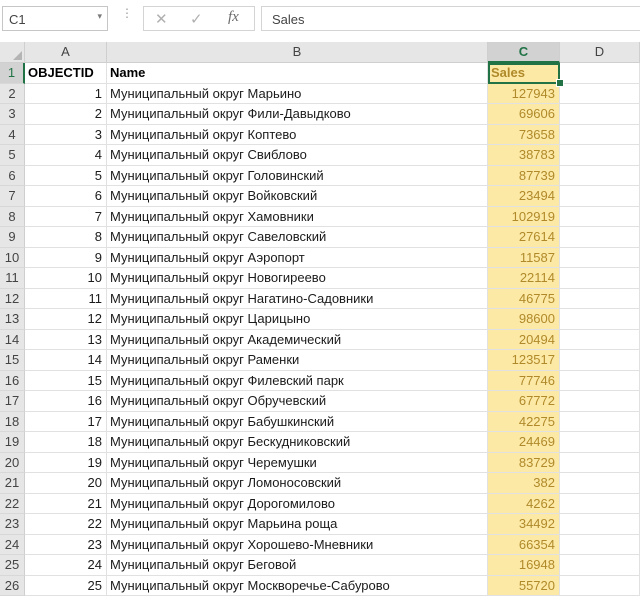 The image size is (640, 602). What do you see at coordinates (297, 442) in the screenshot?
I see `name-cell: Муниципальный округ Бескудниковский` at bounding box center [297, 442].